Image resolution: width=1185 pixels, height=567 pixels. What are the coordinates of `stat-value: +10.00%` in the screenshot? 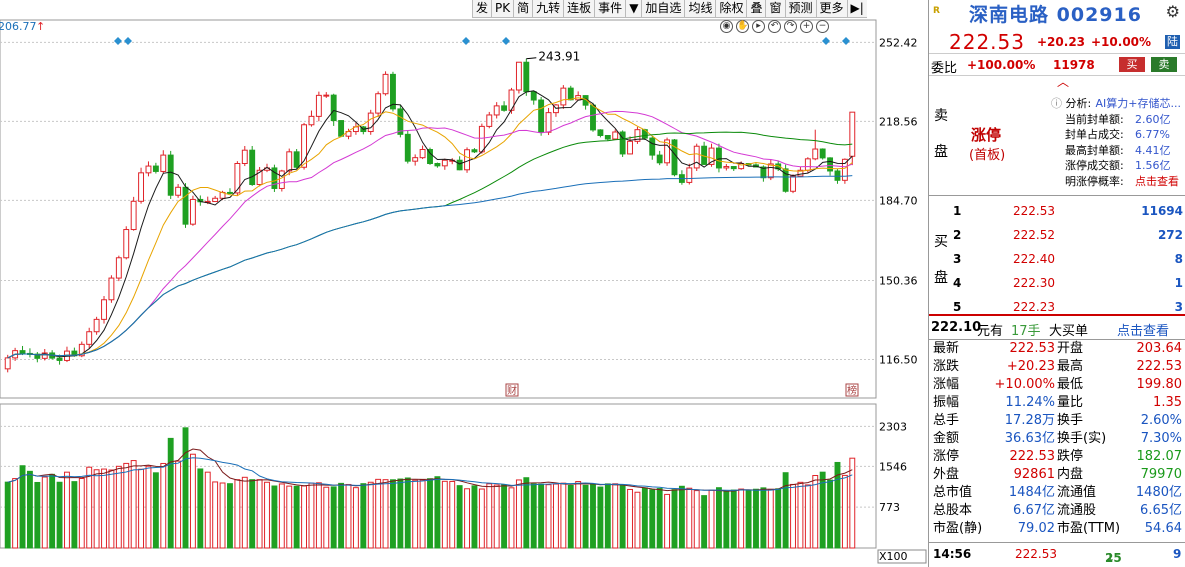 It's located at (1024, 384).